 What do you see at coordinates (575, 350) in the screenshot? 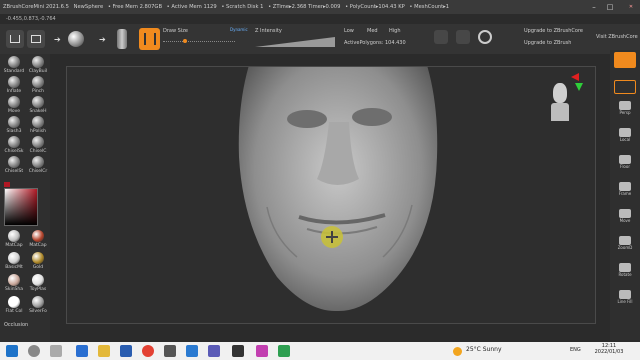
I see `language-indicator: ENG` at bounding box center [575, 350].